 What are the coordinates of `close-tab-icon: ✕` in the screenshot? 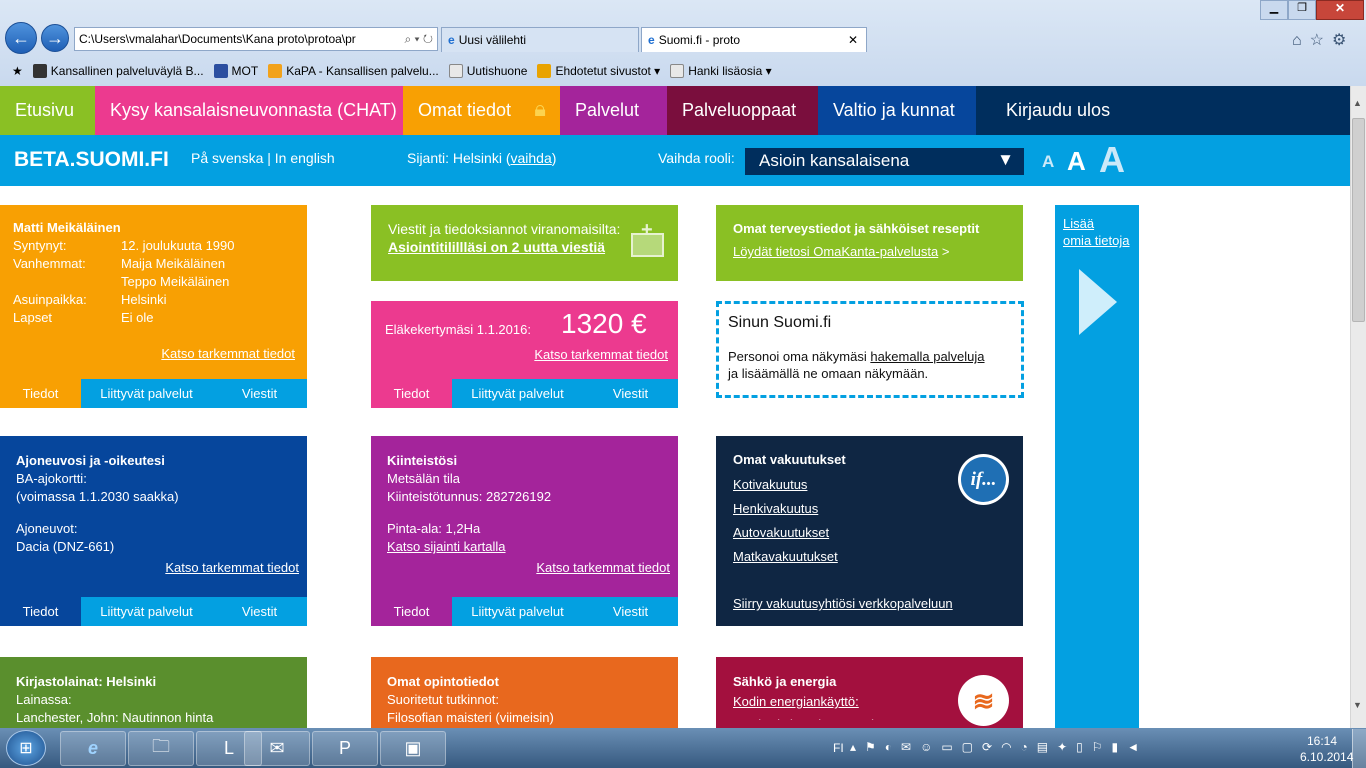 It's located at (853, 40).